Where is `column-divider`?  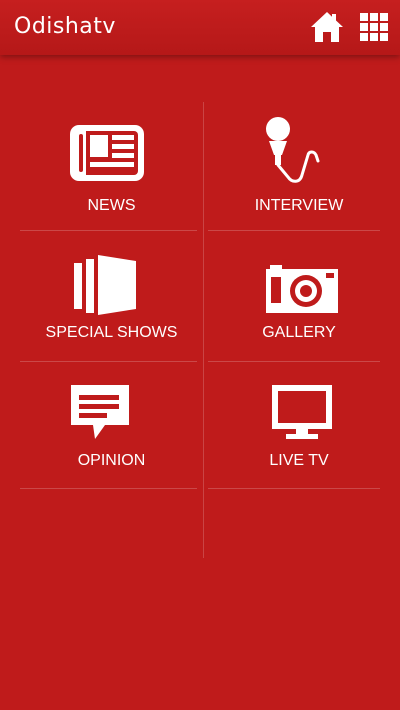
column-divider is located at coordinates (203, 330).